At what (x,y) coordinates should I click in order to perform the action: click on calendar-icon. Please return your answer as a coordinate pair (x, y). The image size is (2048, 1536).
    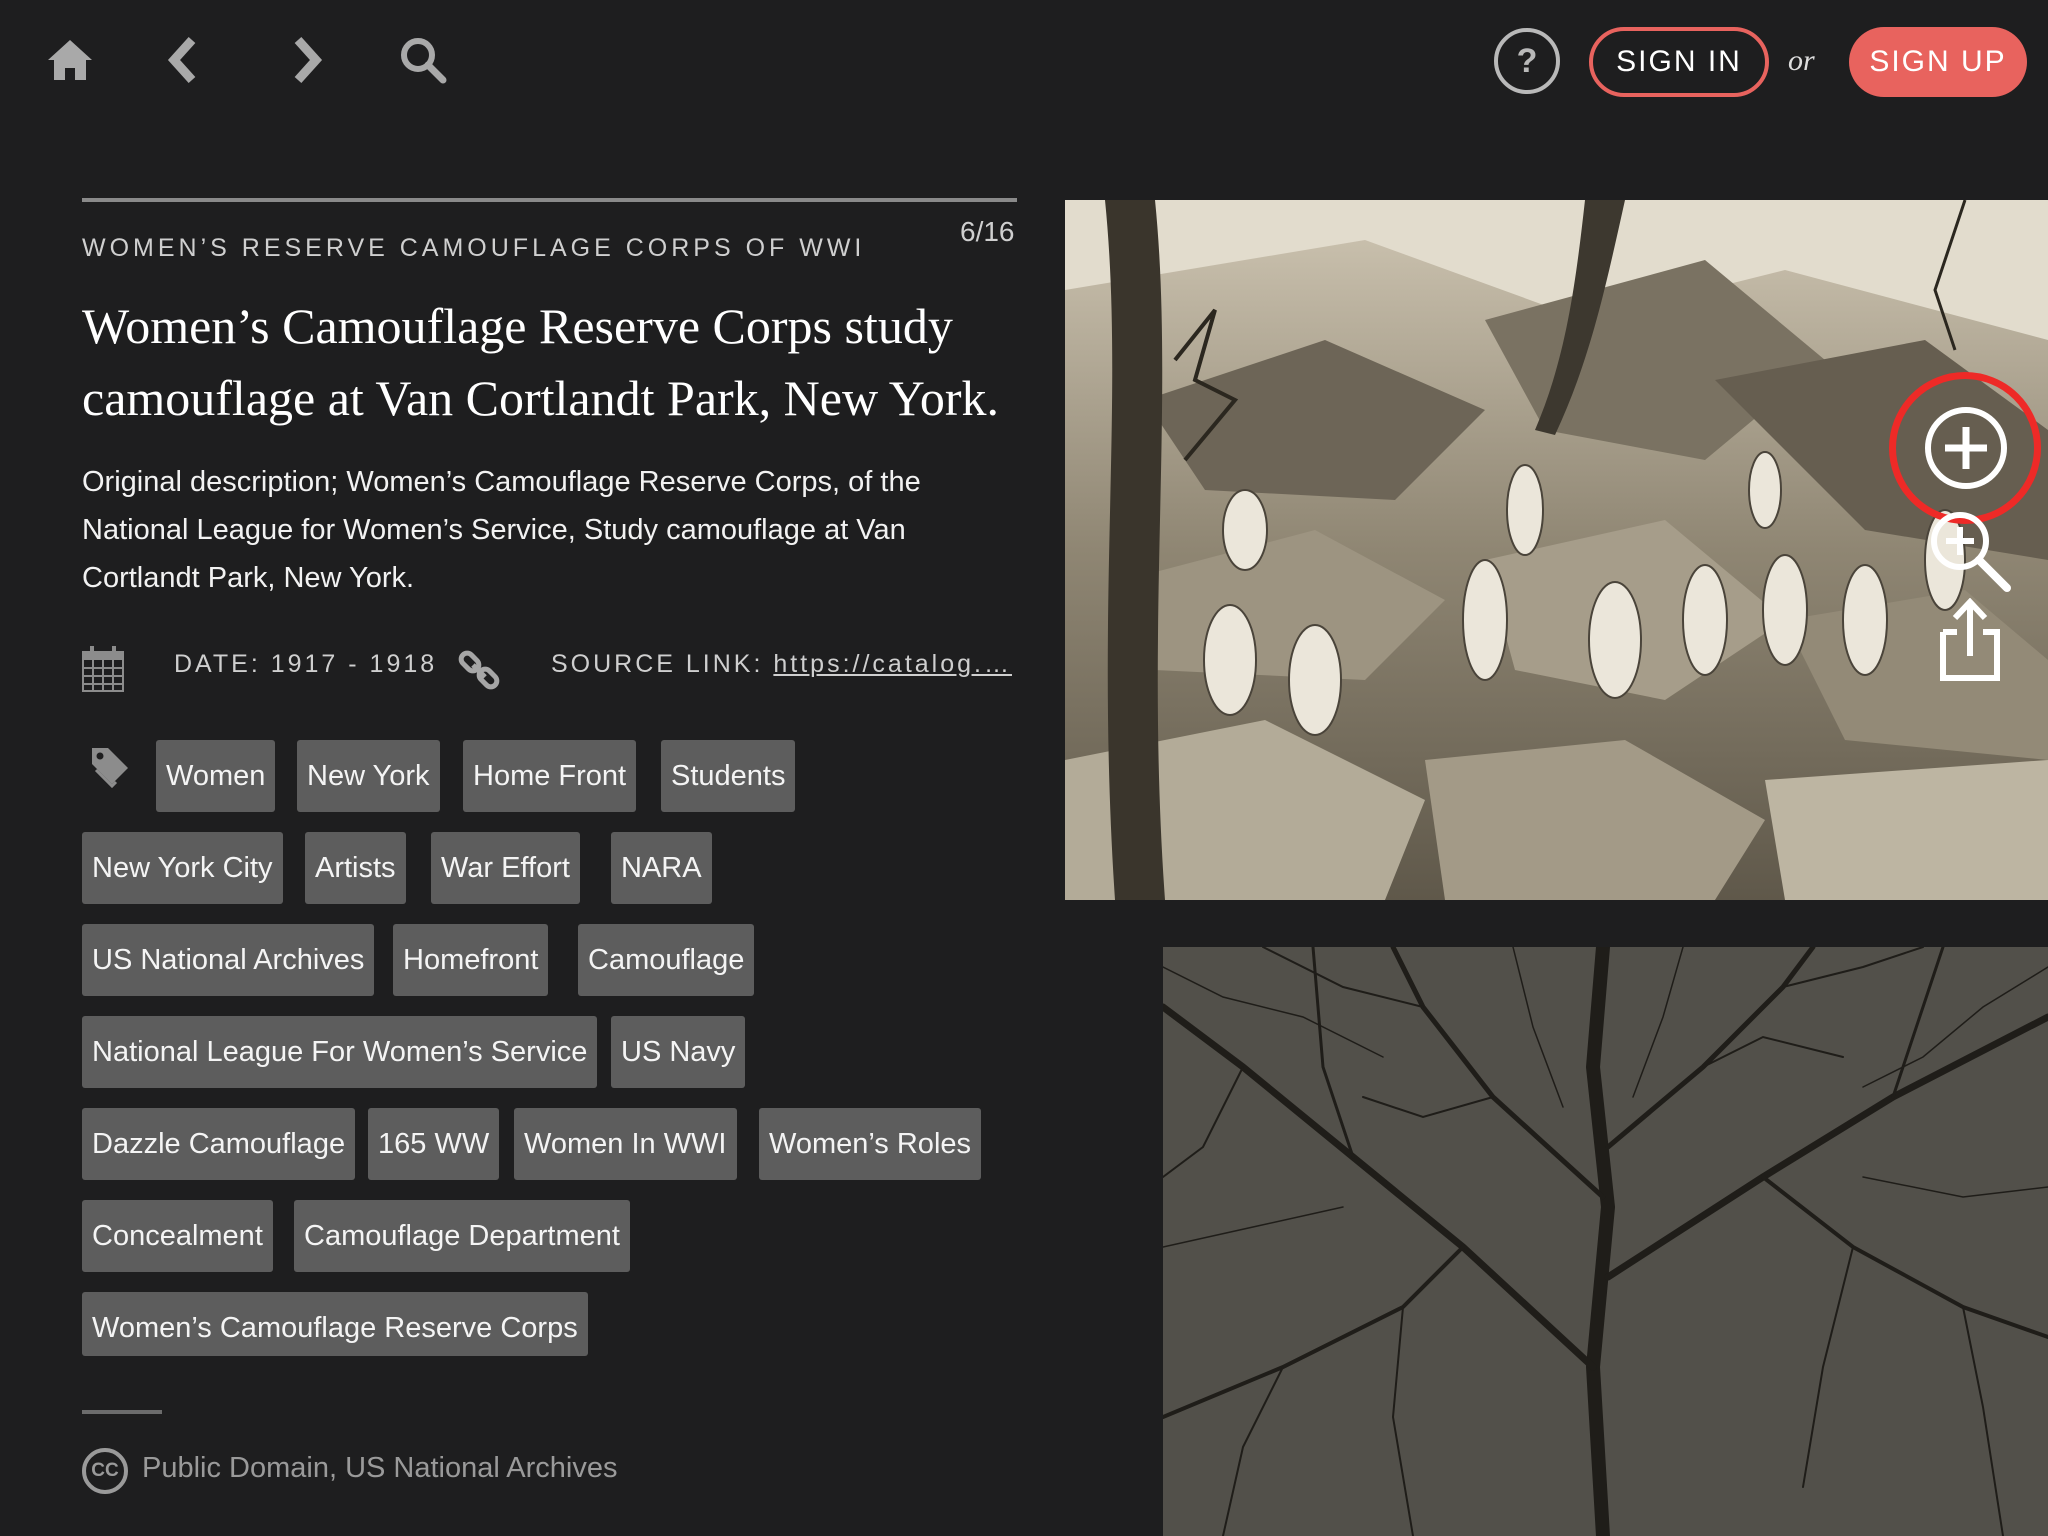
    Looking at the image, I should click on (103, 669).